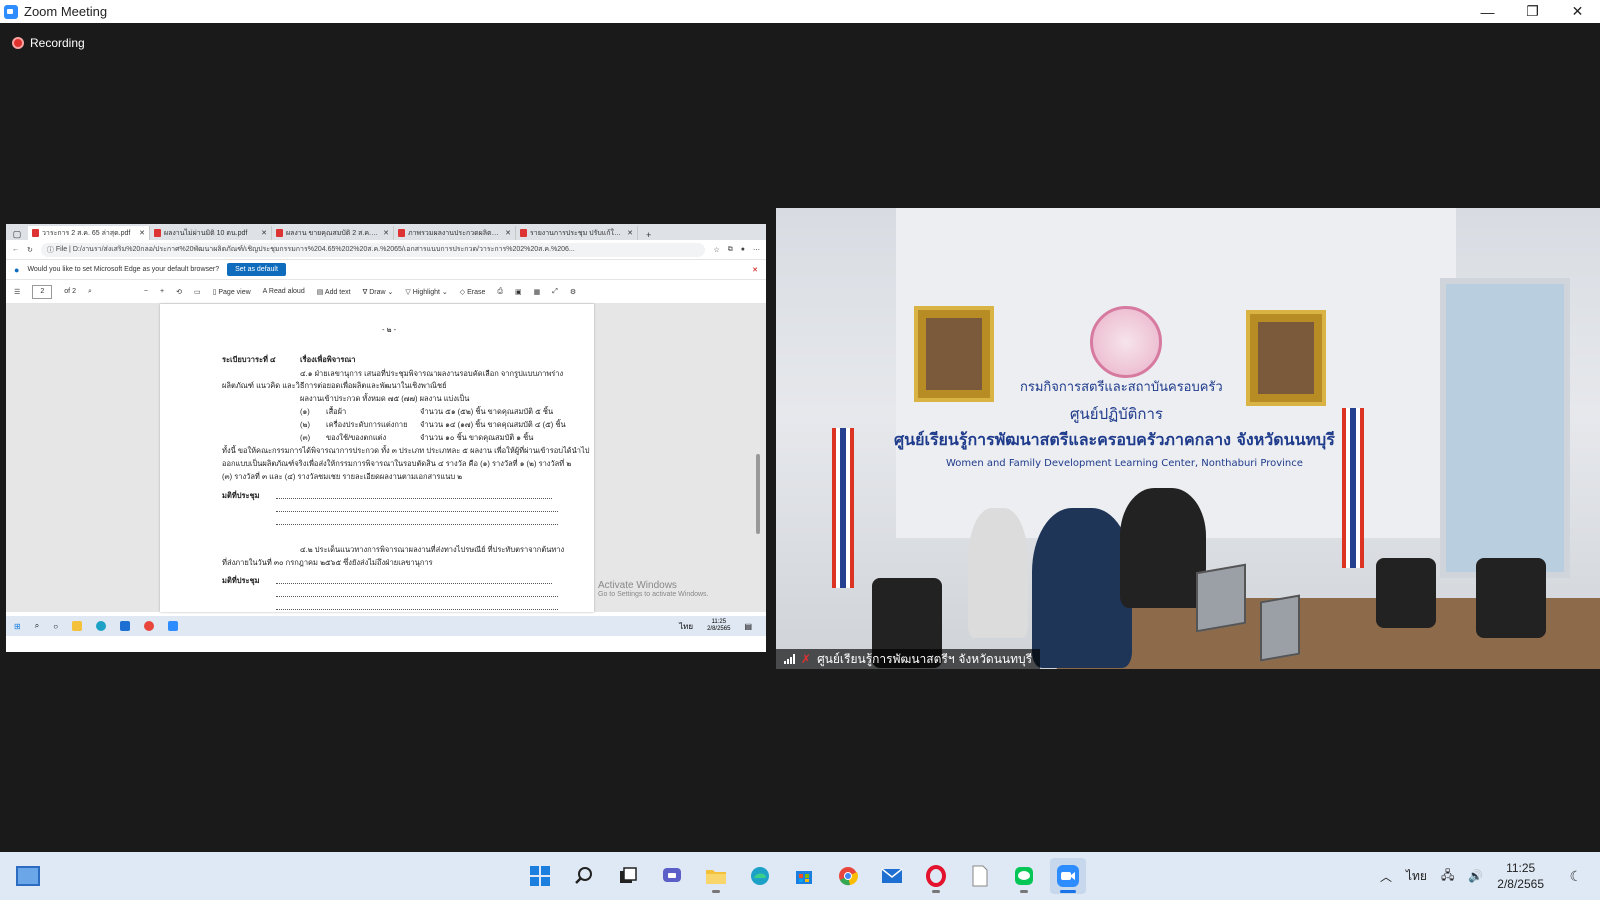 The image size is (1600, 900). What do you see at coordinates (1520, 876) in the screenshot?
I see `clock: 11:25 2/8/2565` at bounding box center [1520, 876].